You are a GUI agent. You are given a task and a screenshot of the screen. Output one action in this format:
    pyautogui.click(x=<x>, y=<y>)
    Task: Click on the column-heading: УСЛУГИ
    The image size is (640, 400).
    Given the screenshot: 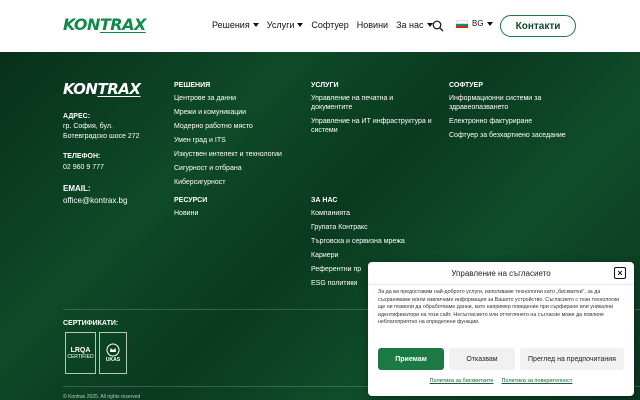 What is the action you would take?
    pyautogui.click(x=325, y=85)
    